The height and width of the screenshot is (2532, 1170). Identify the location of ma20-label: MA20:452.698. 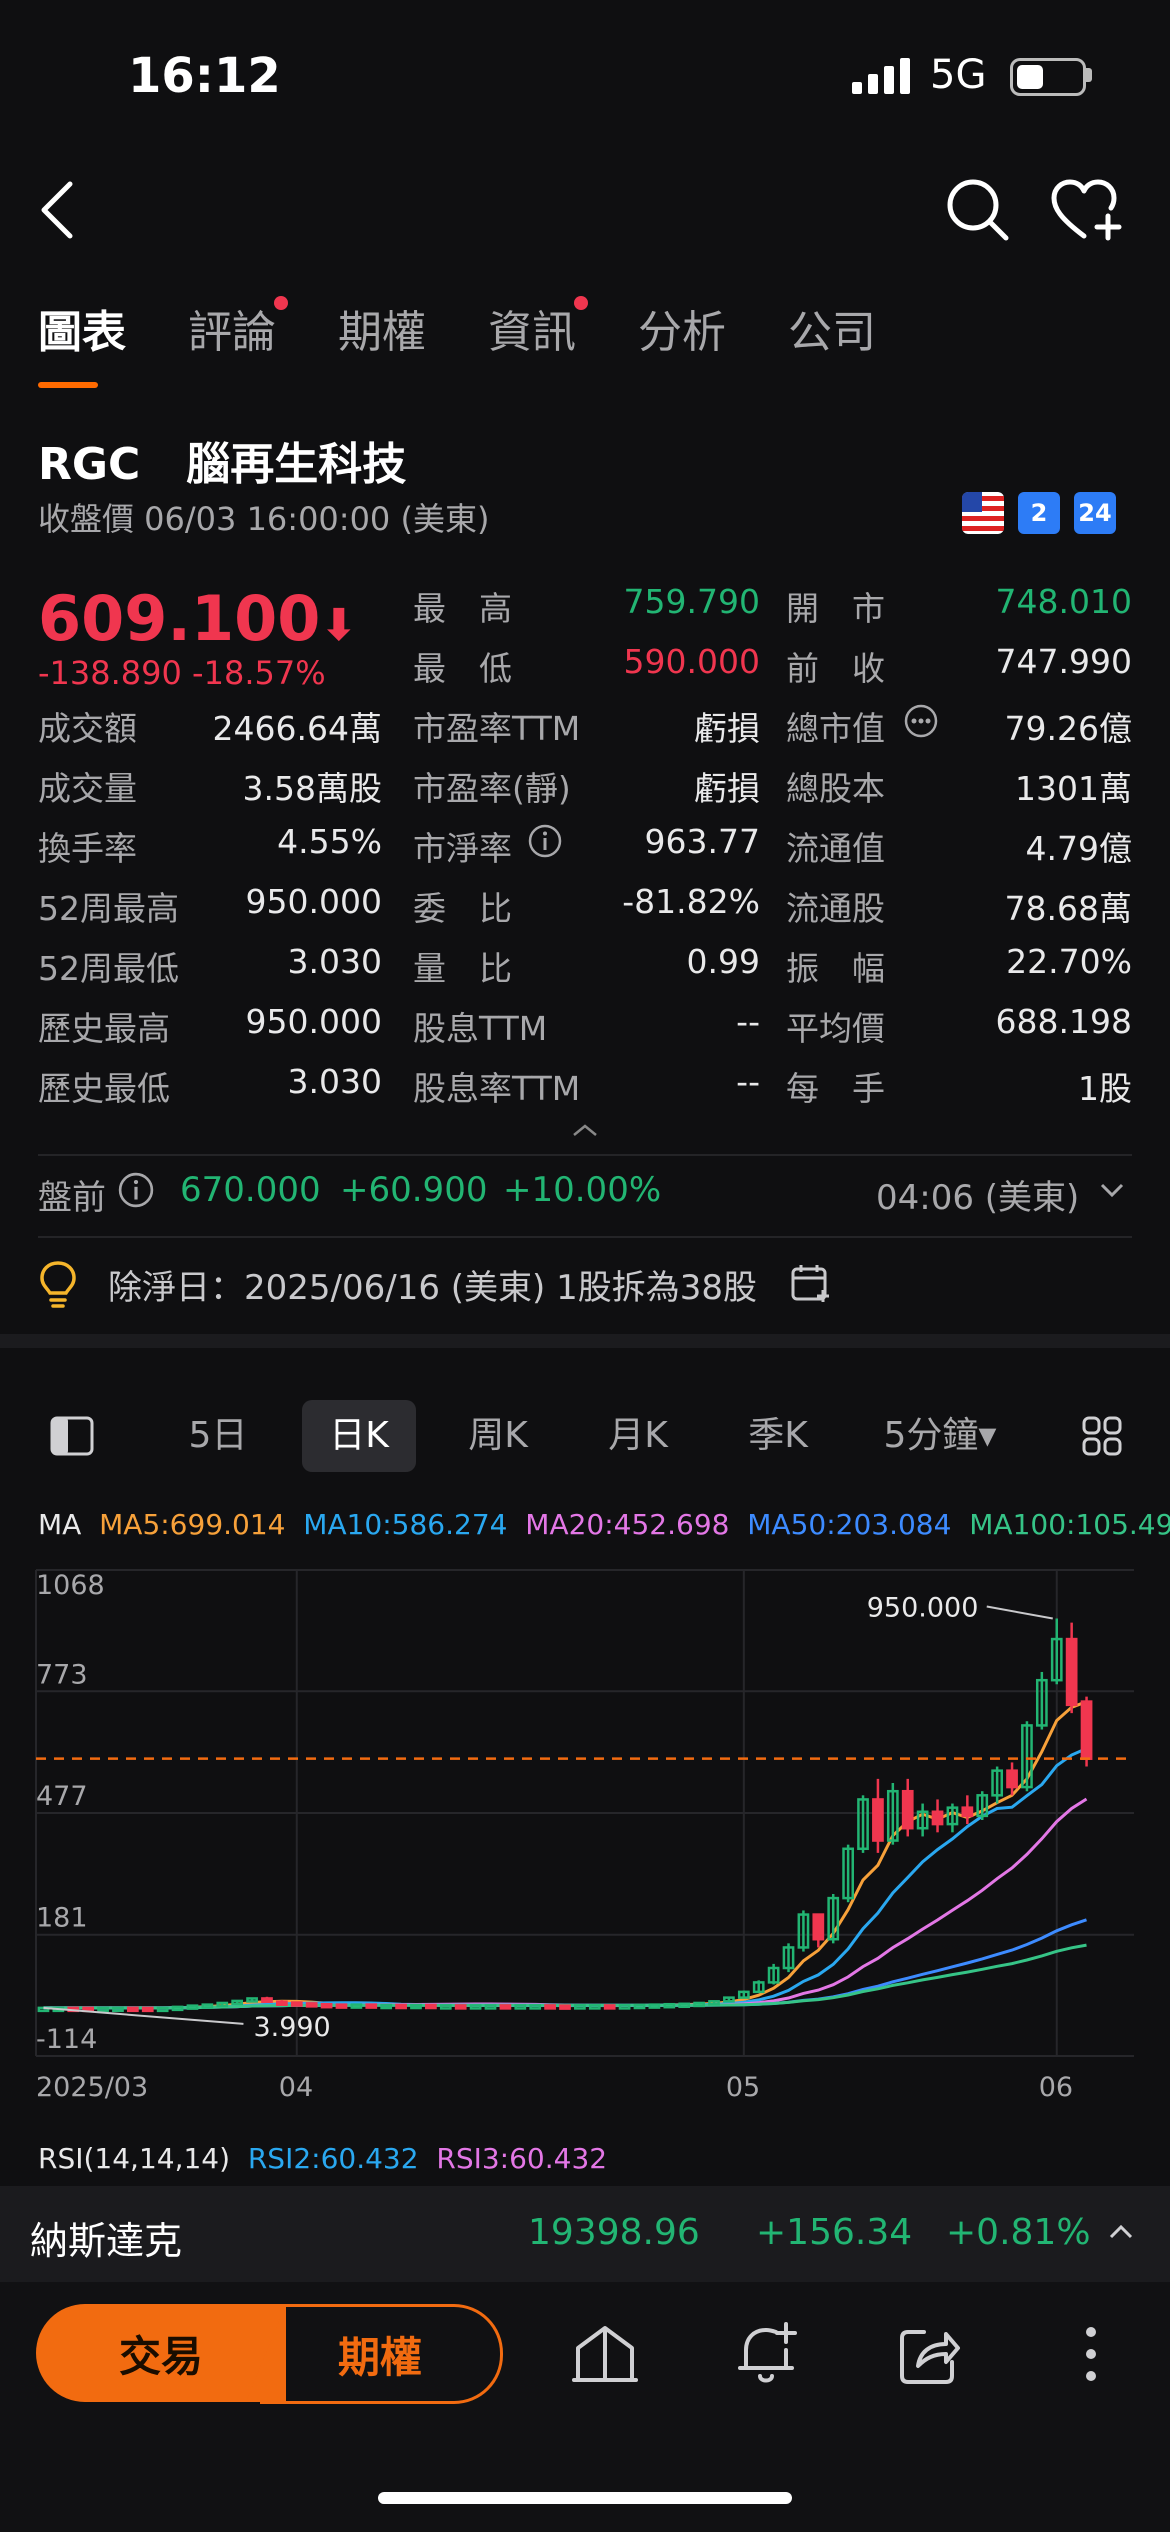
(627, 1524).